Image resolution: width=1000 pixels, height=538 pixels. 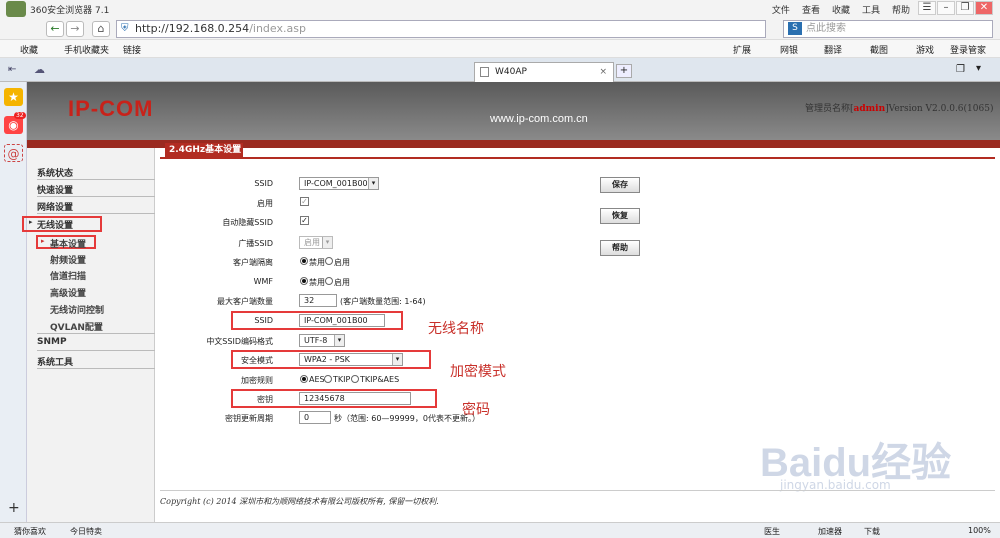 What do you see at coordinates (978, 68) in the screenshot?
I see `tab-menu-icon: ▾` at bounding box center [978, 68].